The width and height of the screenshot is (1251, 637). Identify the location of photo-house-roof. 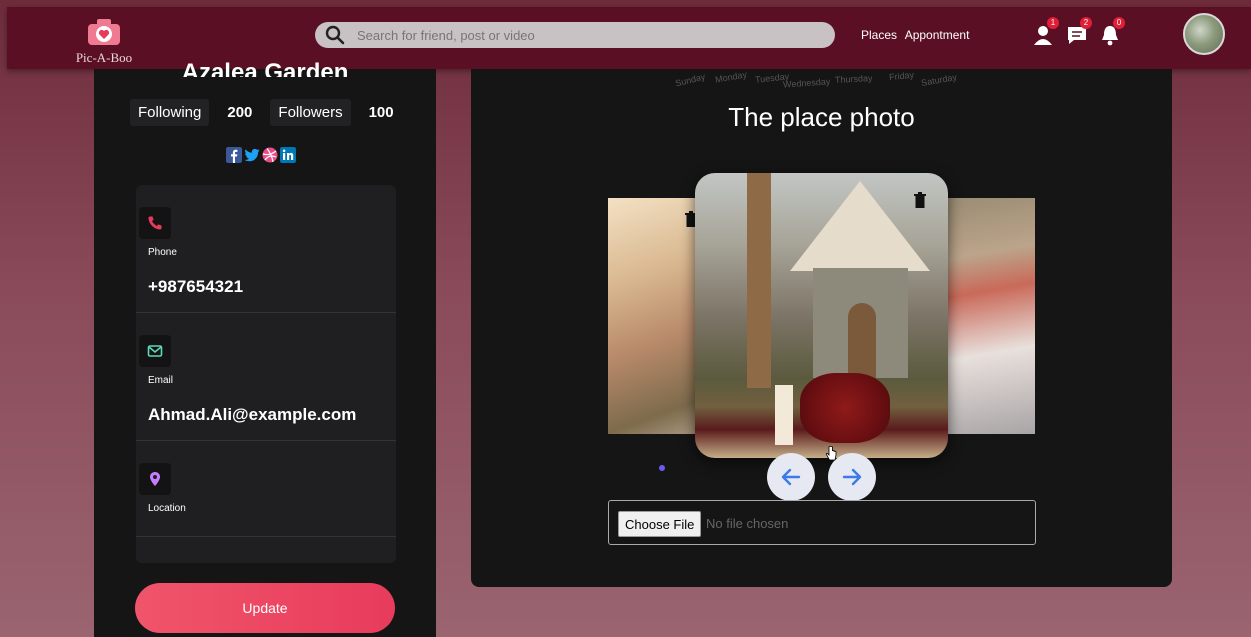
(860, 226).